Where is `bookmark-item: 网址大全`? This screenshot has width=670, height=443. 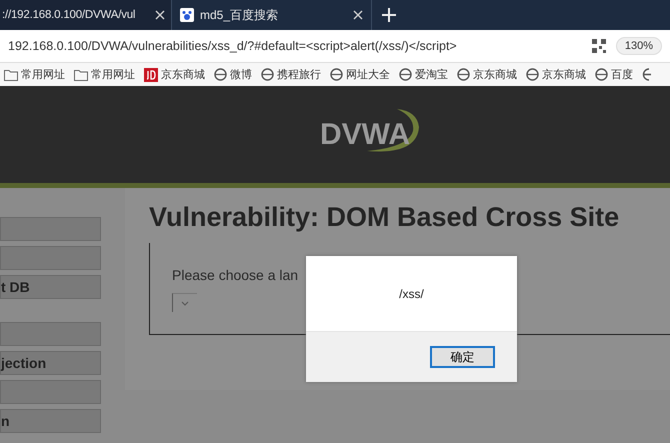
bookmark-item: 网址大全 is located at coordinates (360, 74).